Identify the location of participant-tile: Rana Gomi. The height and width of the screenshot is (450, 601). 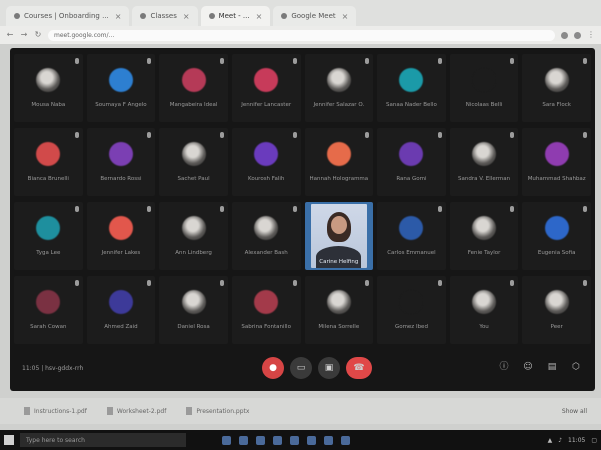
(411, 162).